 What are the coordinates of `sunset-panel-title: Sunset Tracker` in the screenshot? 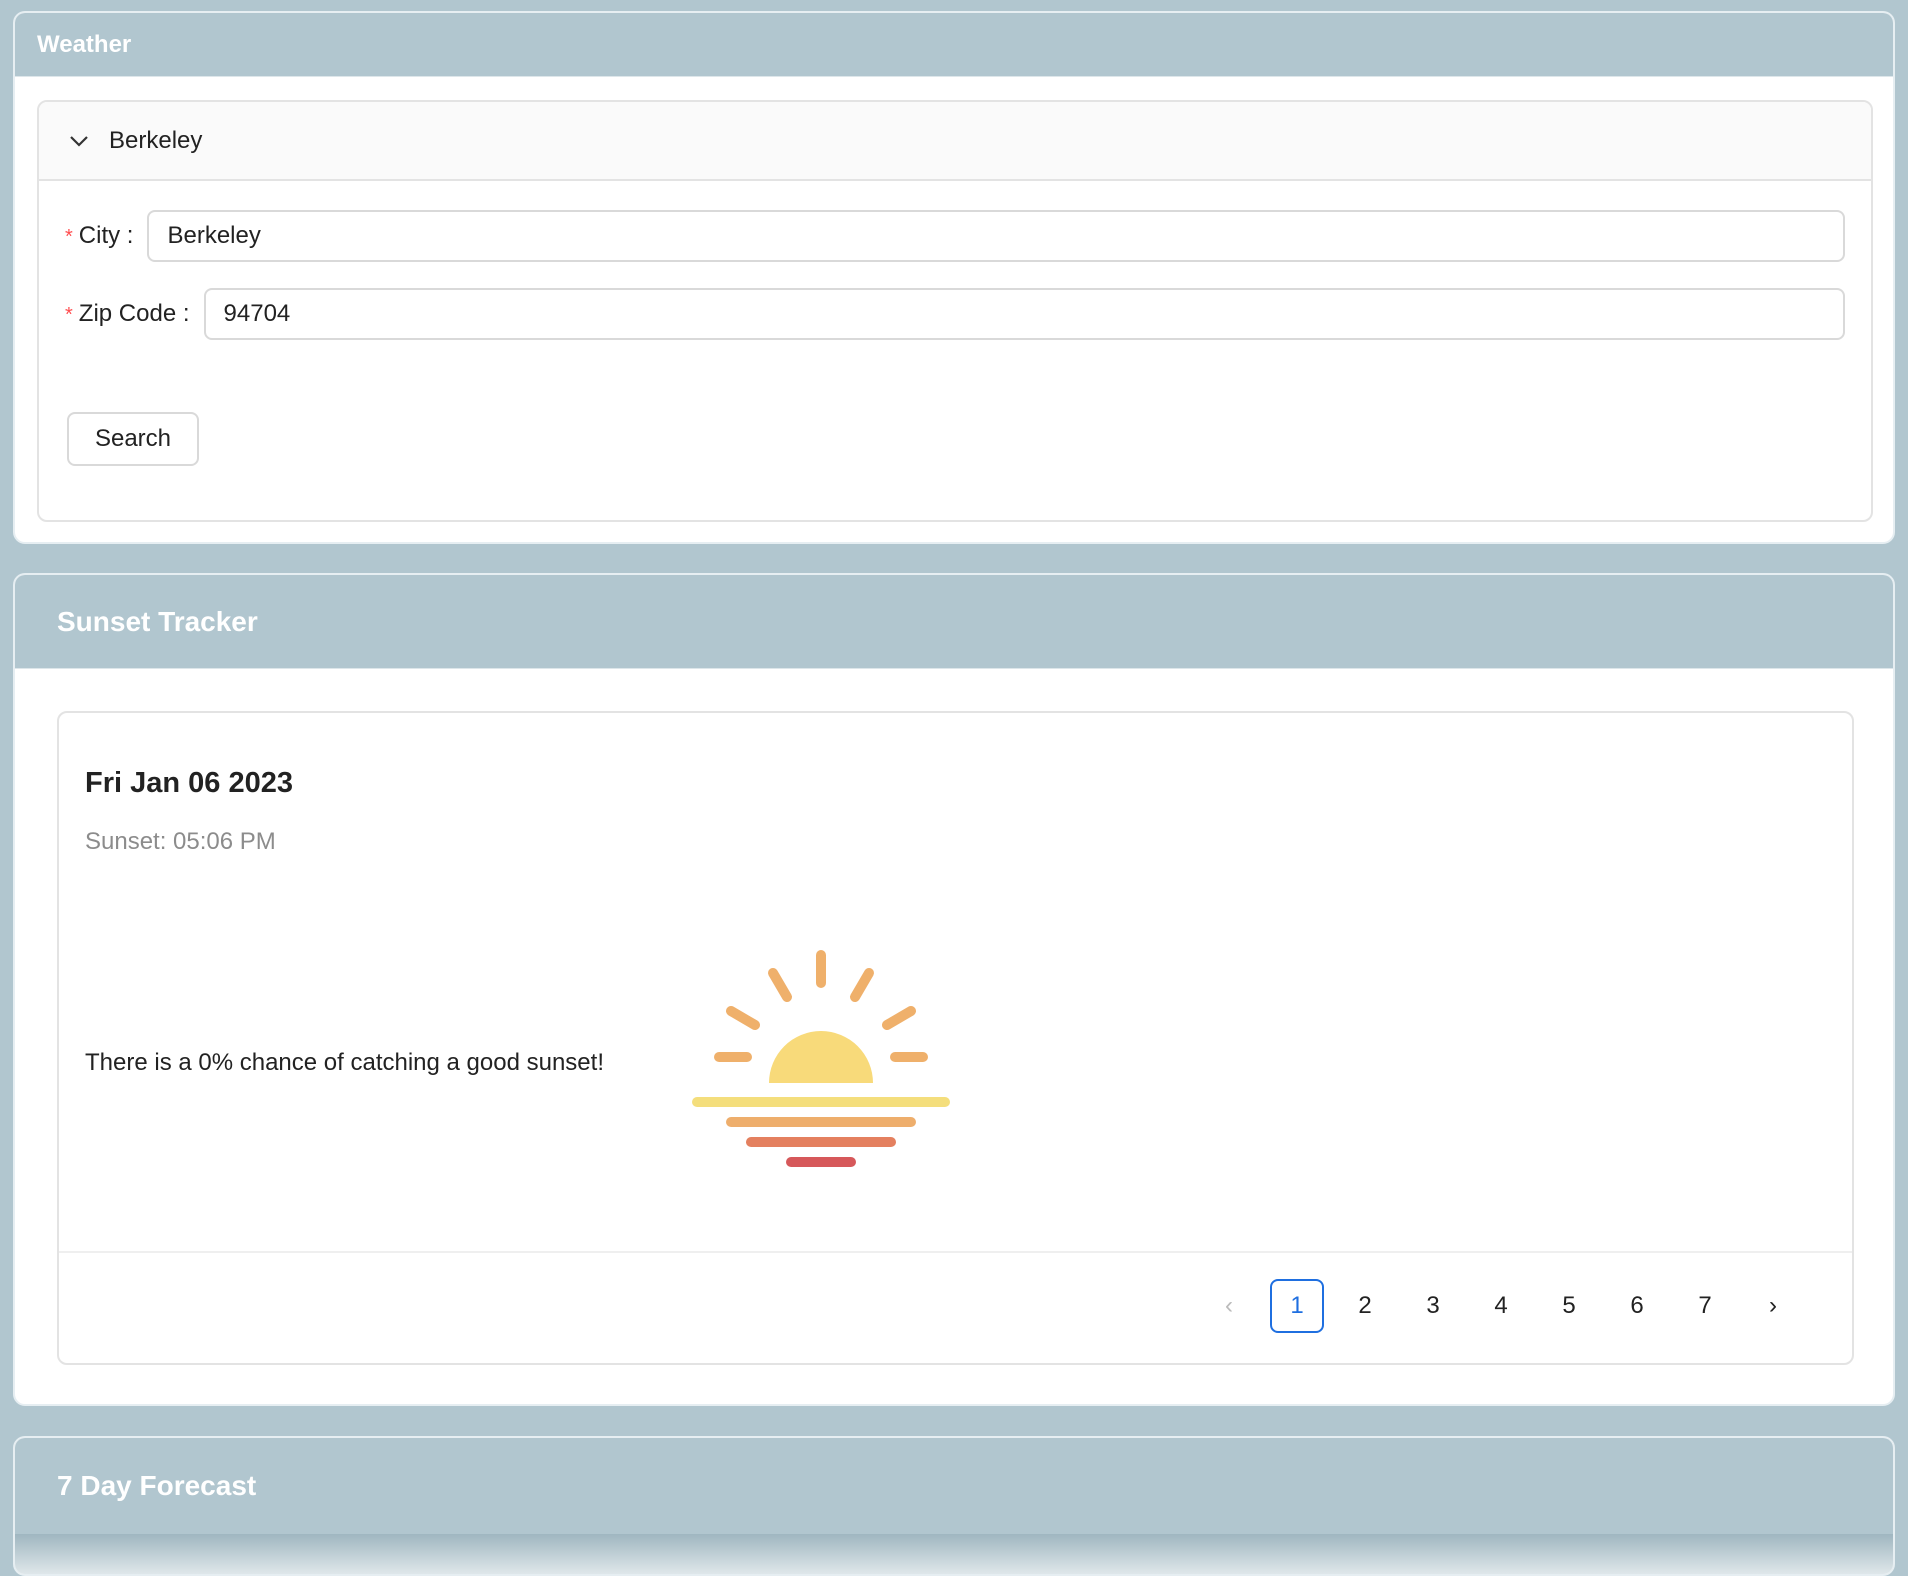 It's located at (954, 622).